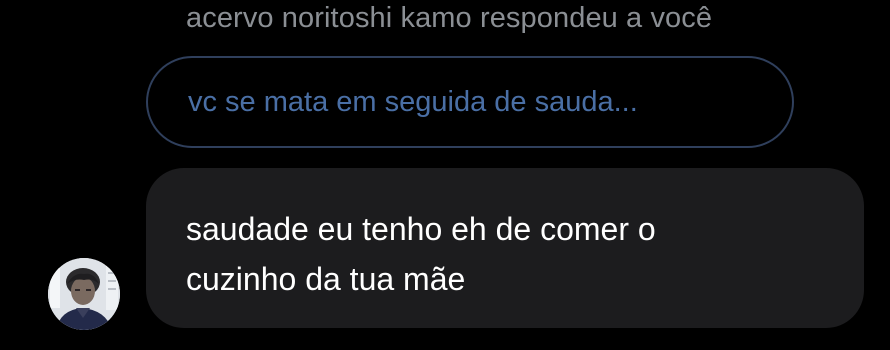 This screenshot has width=890, height=350. I want to click on sender-avatar, so click(84, 294).